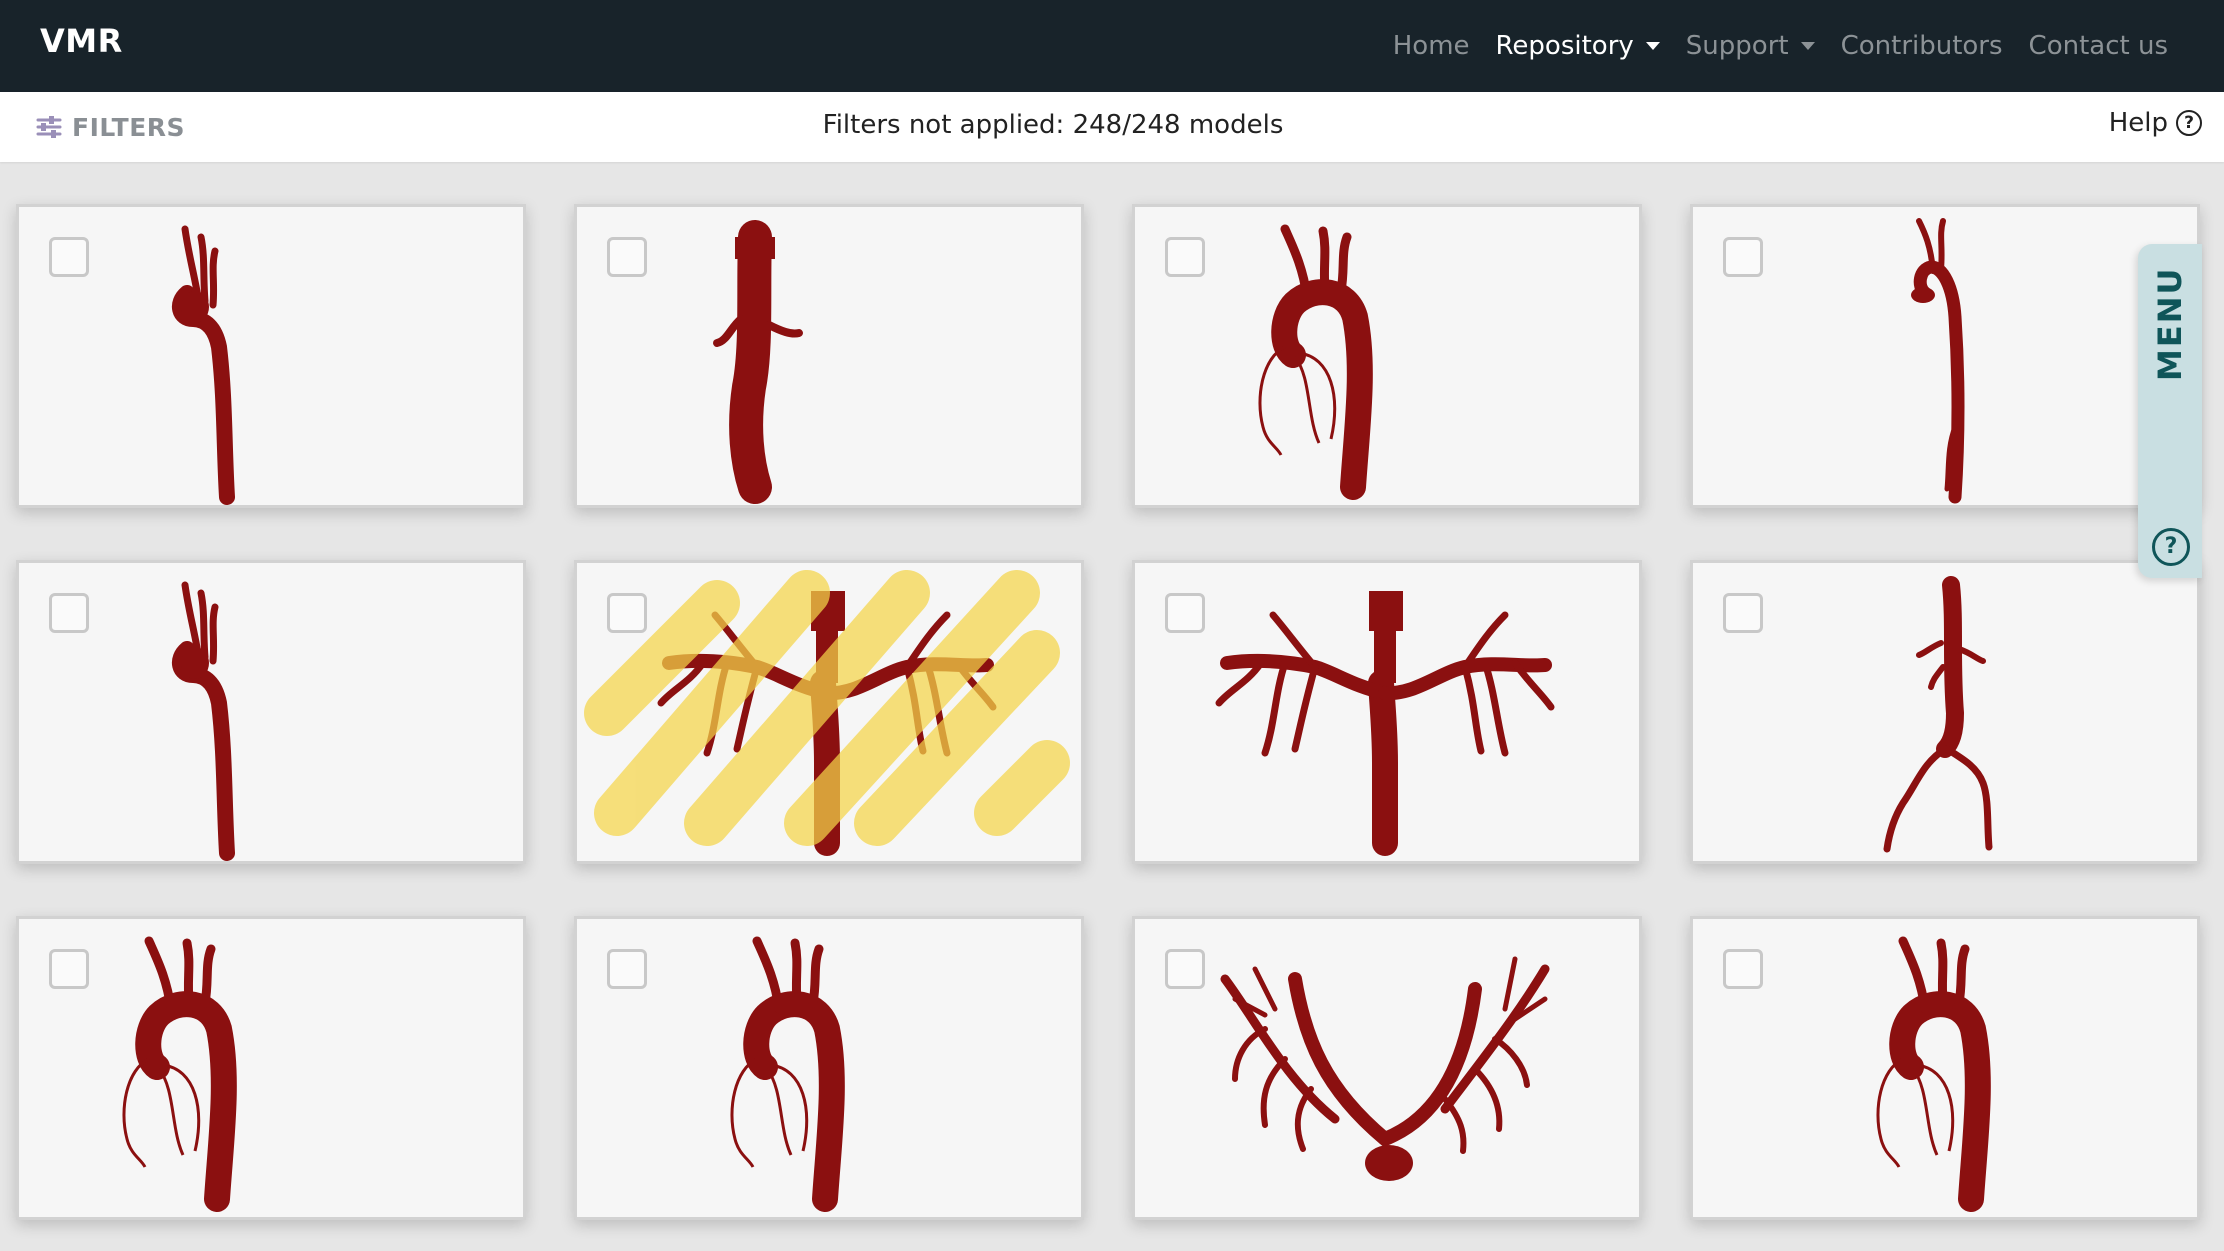 The width and height of the screenshot is (2224, 1251). What do you see at coordinates (1737, 46) in the screenshot?
I see `nav-support-label: Support` at bounding box center [1737, 46].